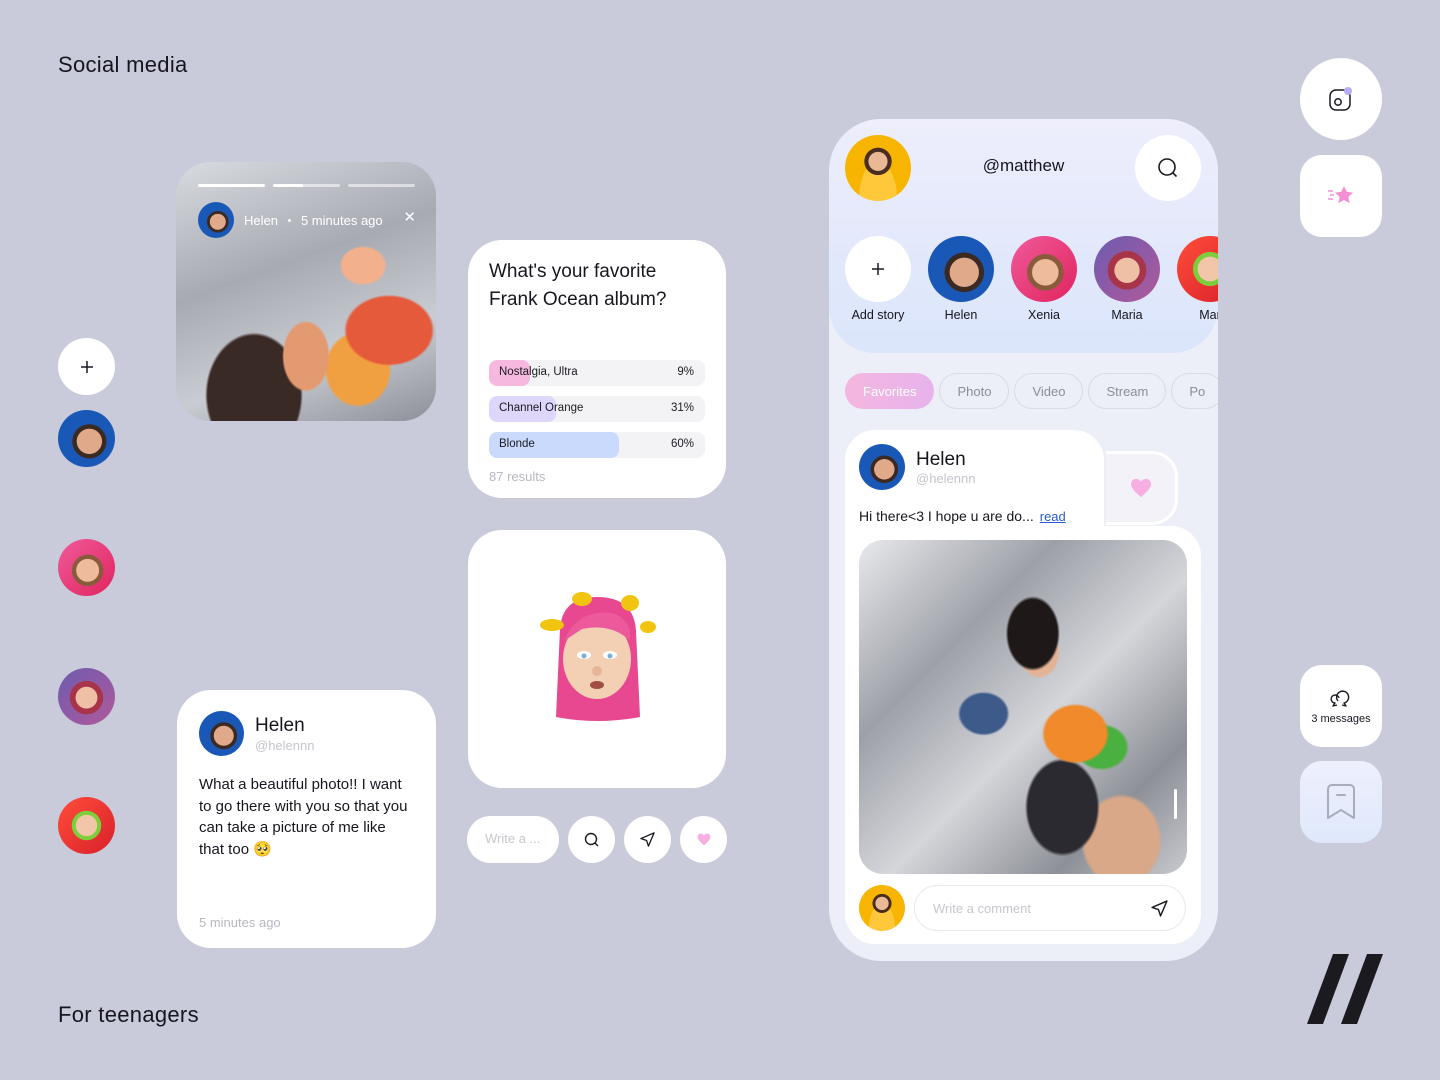  What do you see at coordinates (1194, 391) in the screenshot?
I see `tab-po: Po` at bounding box center [1194, 391].